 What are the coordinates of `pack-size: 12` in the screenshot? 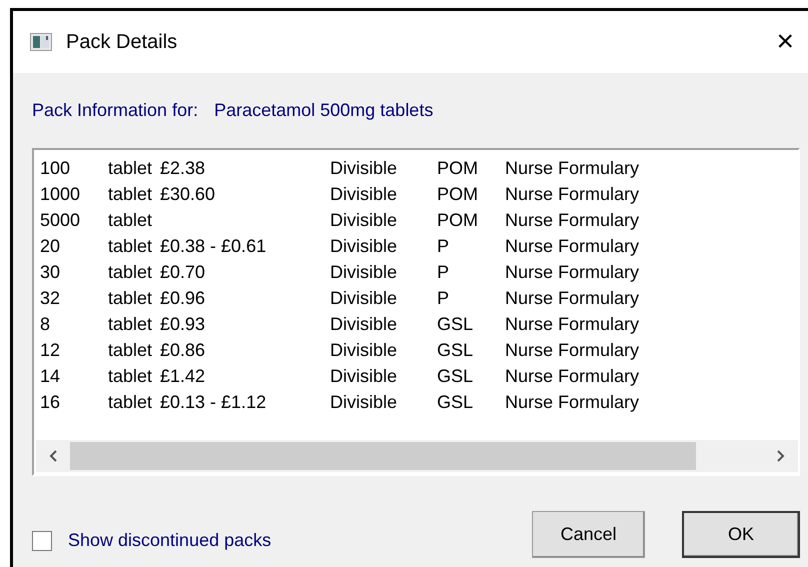 It's located at (51, 350).